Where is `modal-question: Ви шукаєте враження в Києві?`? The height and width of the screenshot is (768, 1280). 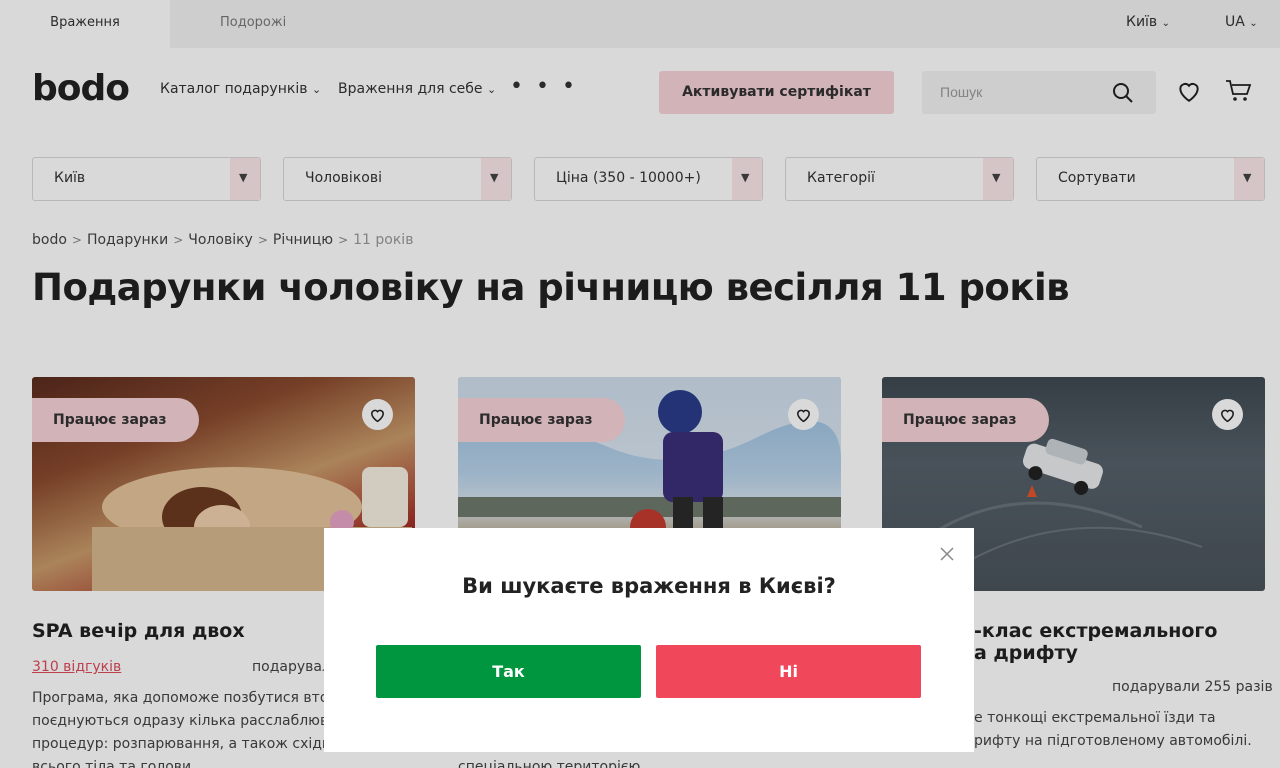 modal-question: Ви шукаєте враження в Києві? is located at coordinates (649, 586).